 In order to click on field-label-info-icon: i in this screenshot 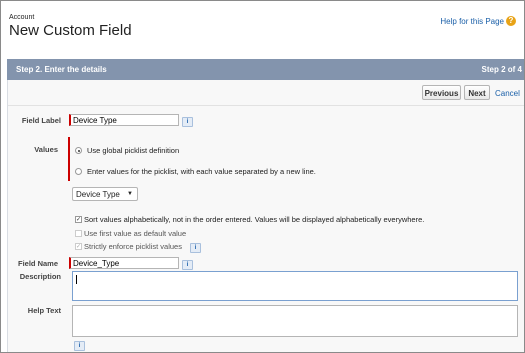, I will do `click(187, 122)`.